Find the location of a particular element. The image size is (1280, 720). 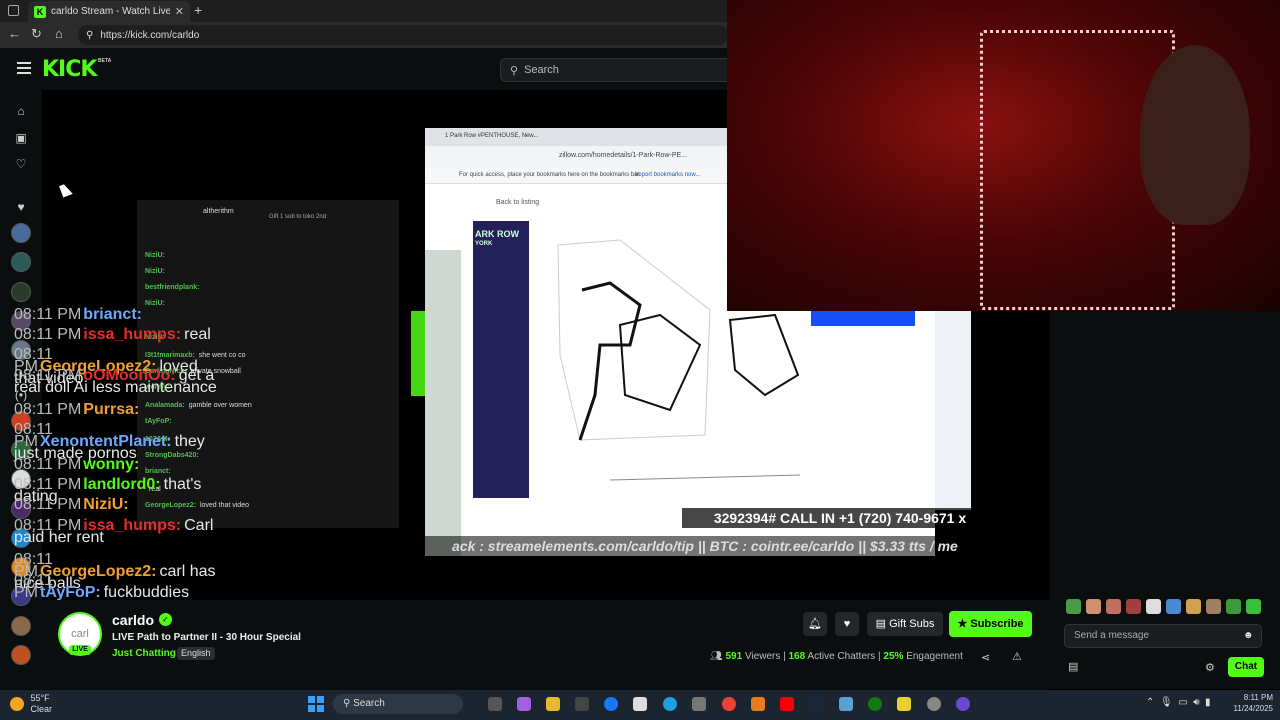

start-button is located at coordinates (316, 704).